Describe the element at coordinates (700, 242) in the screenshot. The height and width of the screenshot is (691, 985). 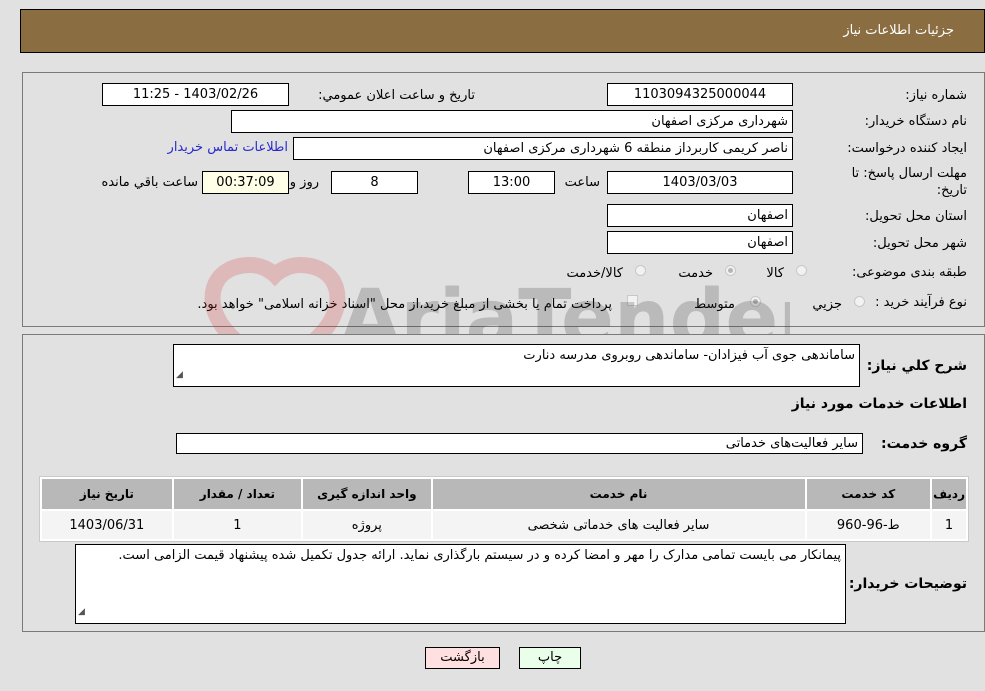
I see `city-field: اصفهان` at that location.